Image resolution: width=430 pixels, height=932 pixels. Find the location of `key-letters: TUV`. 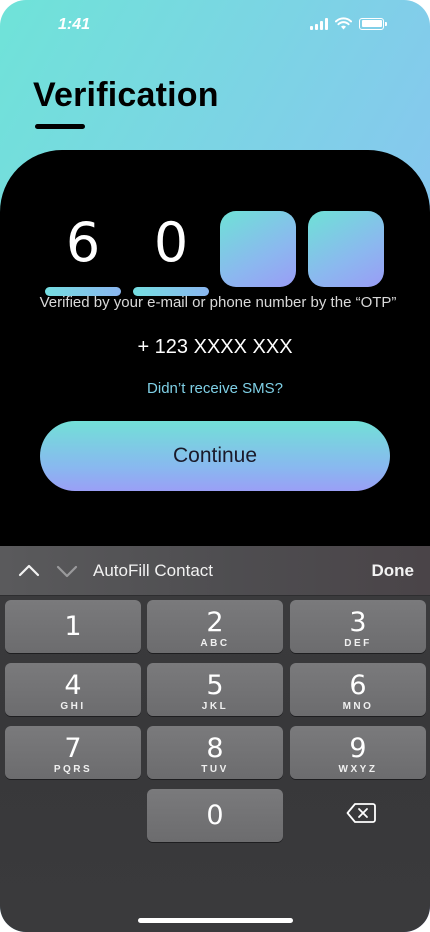

key-letters: TUV is located at coordinates (215, 769).